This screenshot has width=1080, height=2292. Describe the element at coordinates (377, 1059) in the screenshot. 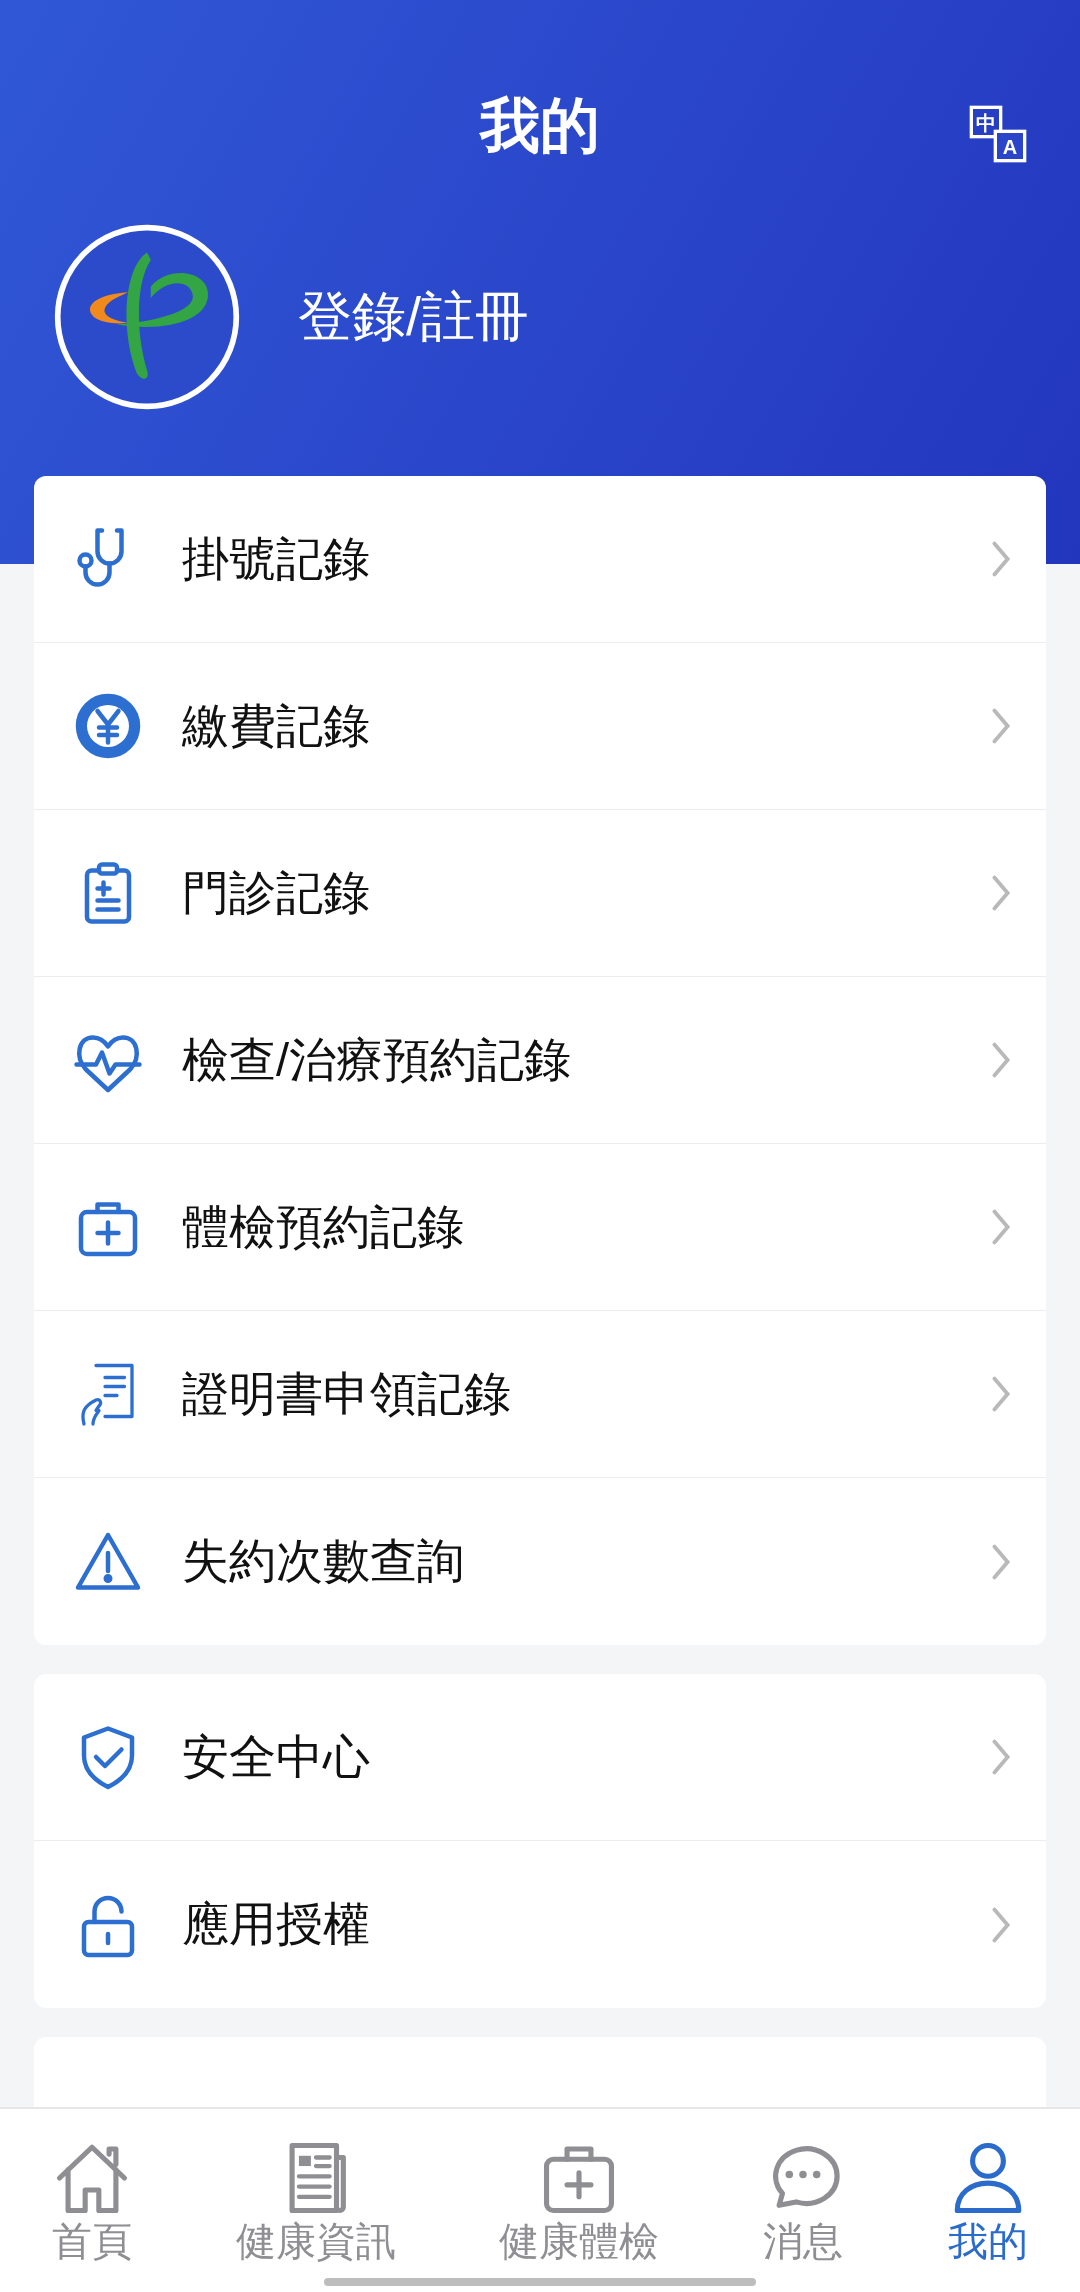

I see `menu-label: 檢查/治療預約記錄` at that location.